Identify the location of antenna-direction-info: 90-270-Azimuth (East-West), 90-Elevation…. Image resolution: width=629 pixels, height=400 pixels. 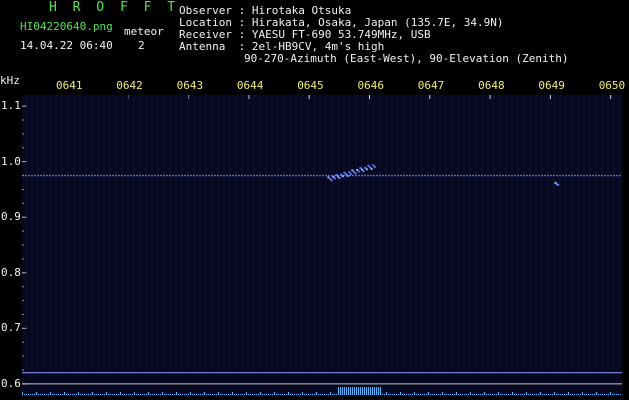
(406, 58).